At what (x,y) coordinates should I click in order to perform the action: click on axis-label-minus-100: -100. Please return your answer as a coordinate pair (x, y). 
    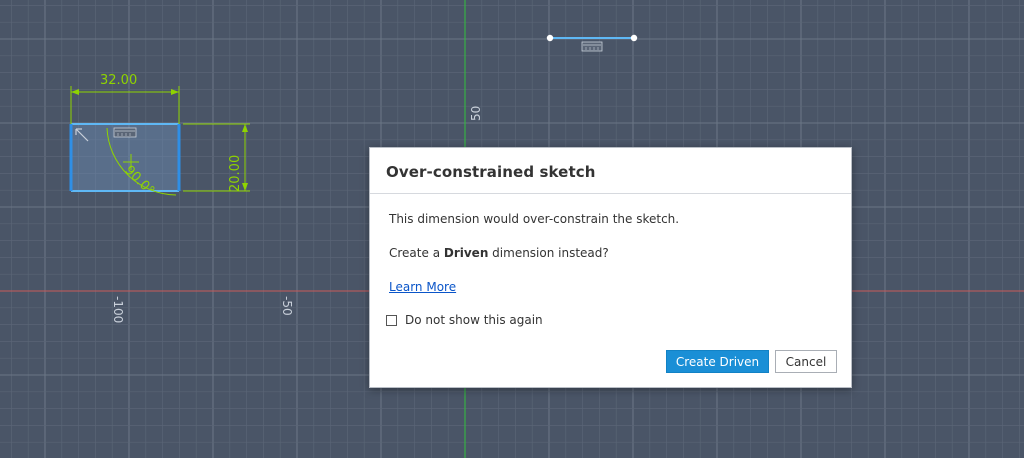
    Looking at the image, I should click on (118, 310).